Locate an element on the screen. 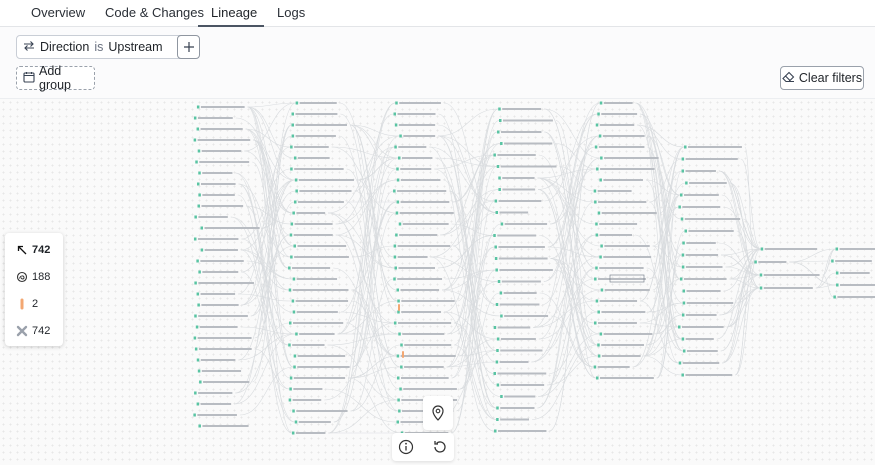 This screenshot has width=875, height=465. tab-code-and-changes: Code & Changes is located at coordinates (154, 12).